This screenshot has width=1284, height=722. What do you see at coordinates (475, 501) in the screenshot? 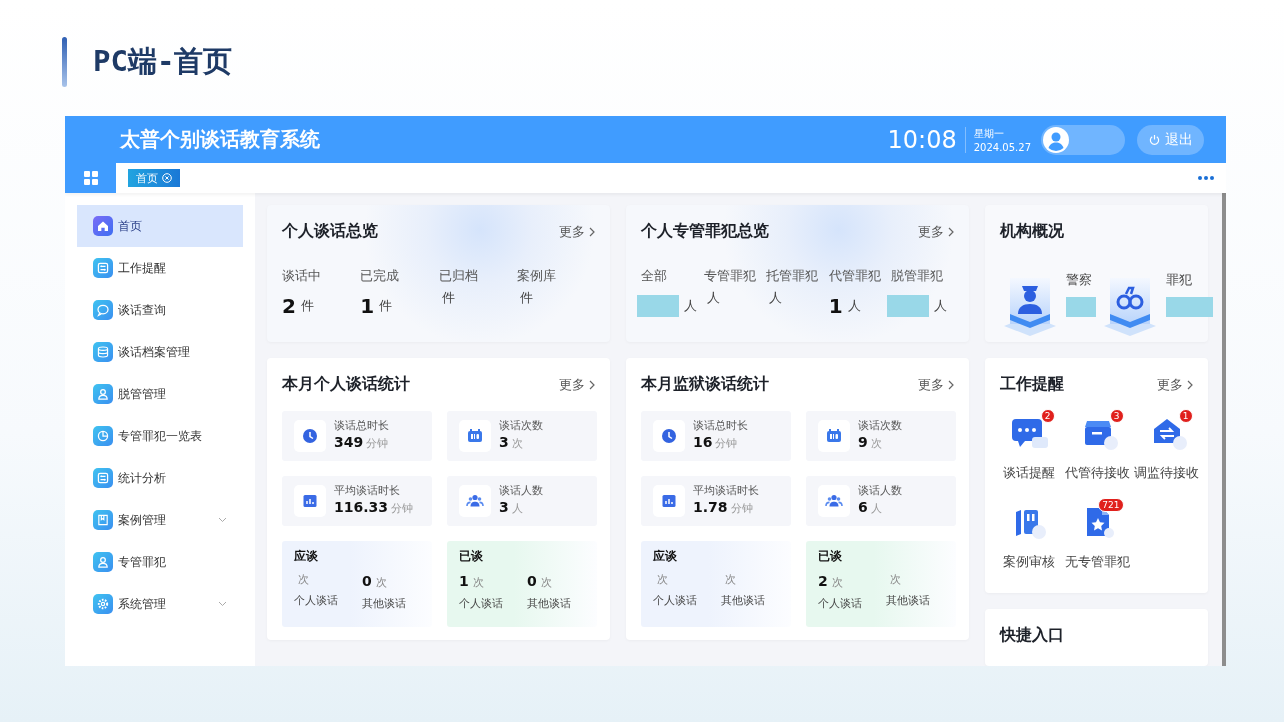
I see `people-icon` at bounding box center [475, 501].